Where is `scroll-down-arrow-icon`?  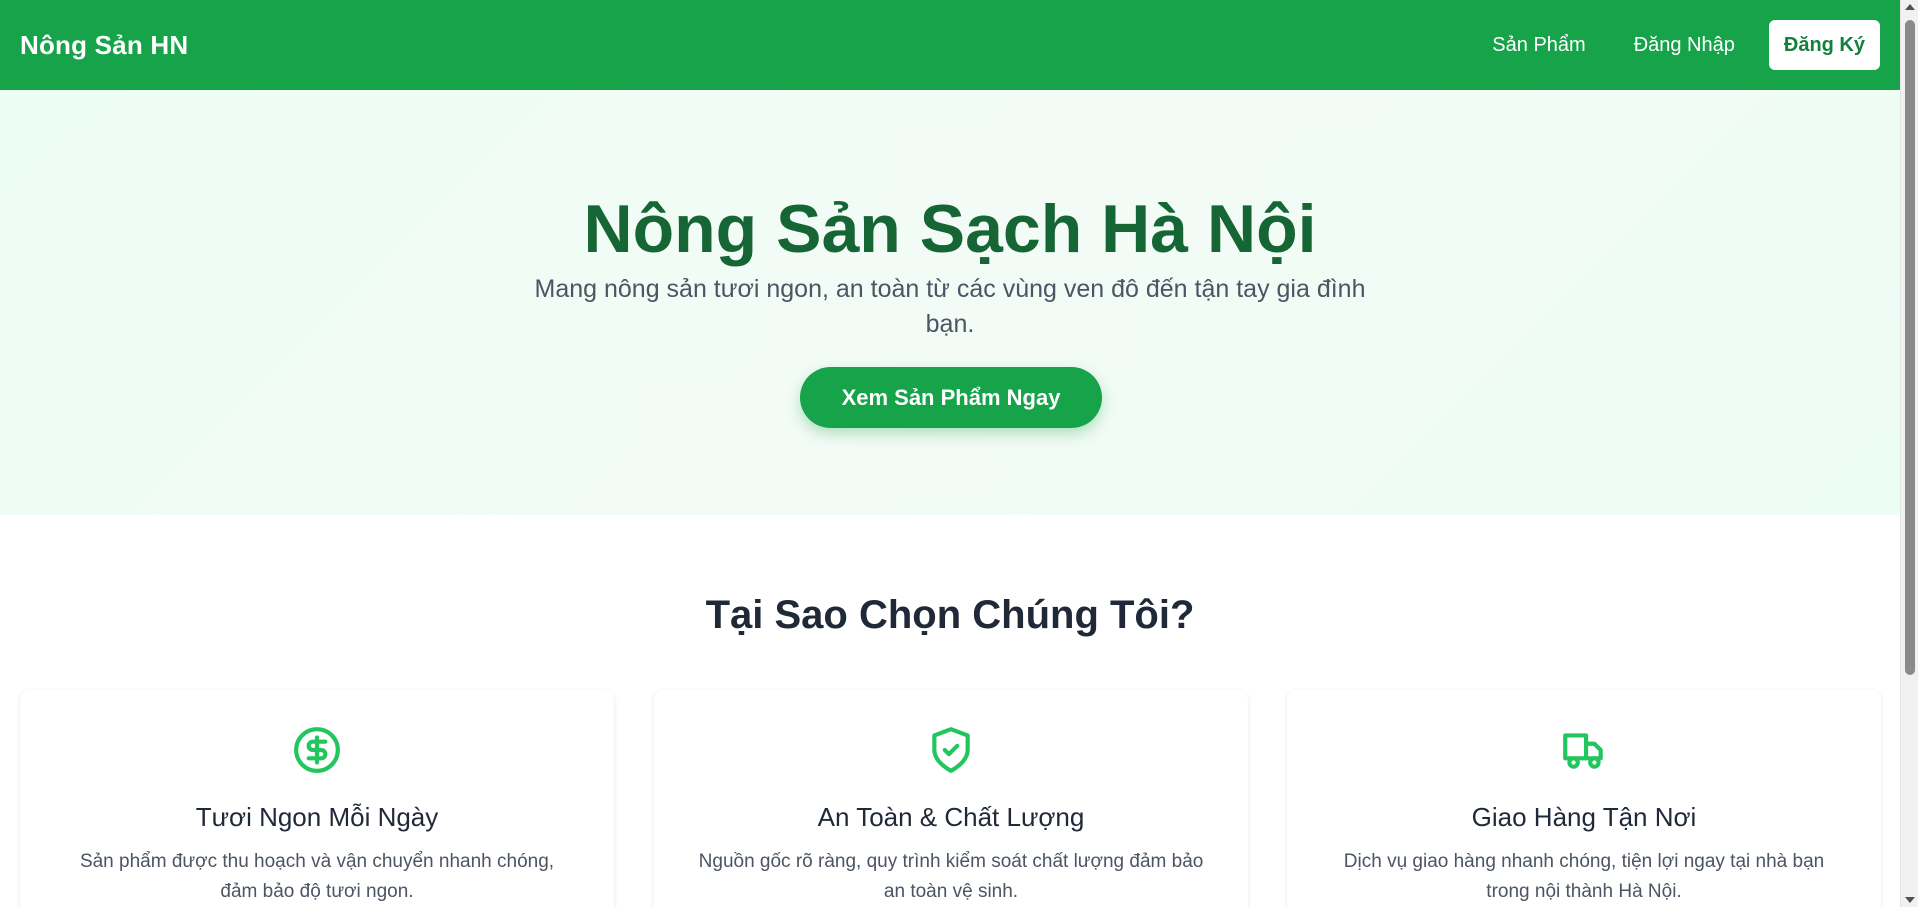
scroll-down-arrow-icon is located at coordinates (1910, 900).